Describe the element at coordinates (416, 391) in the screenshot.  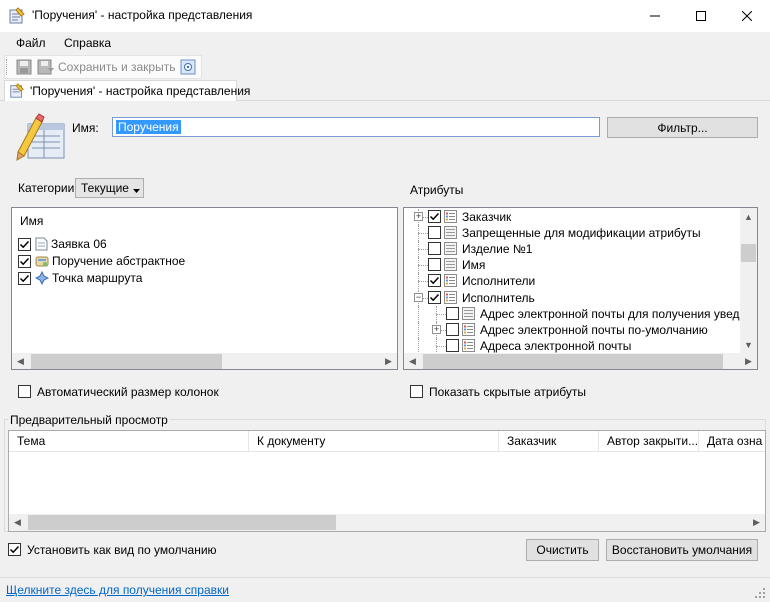
I see `show-hidden-attributes-checkbox` at that location.